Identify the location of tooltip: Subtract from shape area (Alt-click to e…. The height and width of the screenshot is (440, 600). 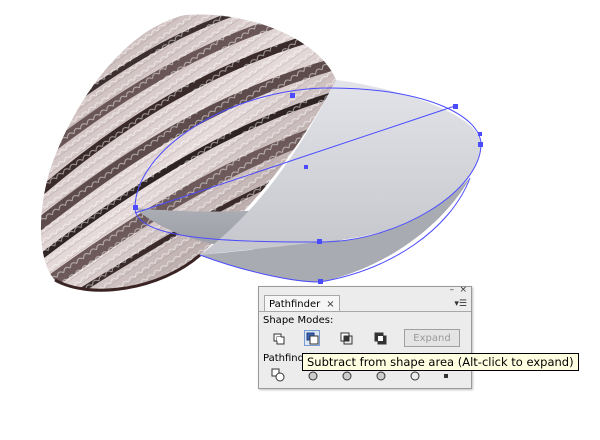
(440, 362).